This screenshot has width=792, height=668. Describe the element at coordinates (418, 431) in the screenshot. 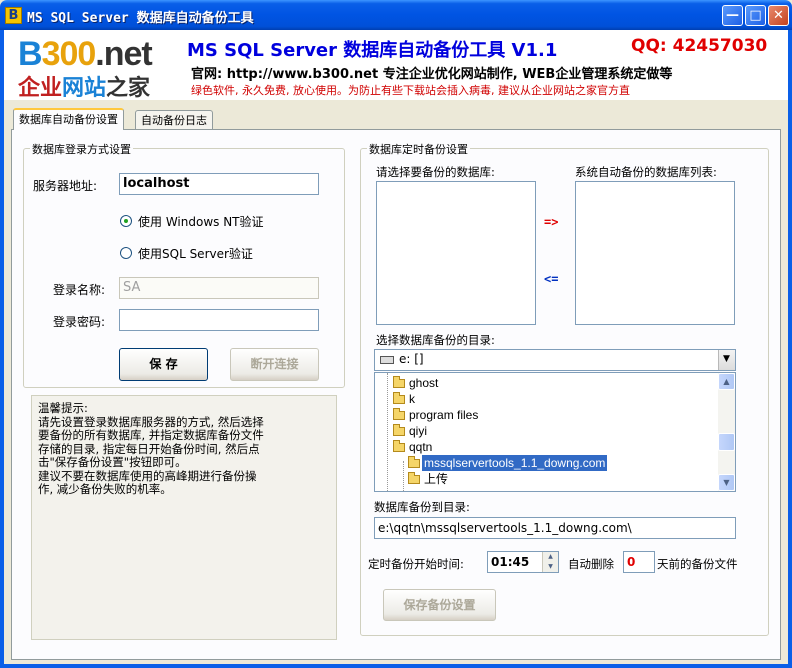

I see `tree-item-label: qiyi` at that location.